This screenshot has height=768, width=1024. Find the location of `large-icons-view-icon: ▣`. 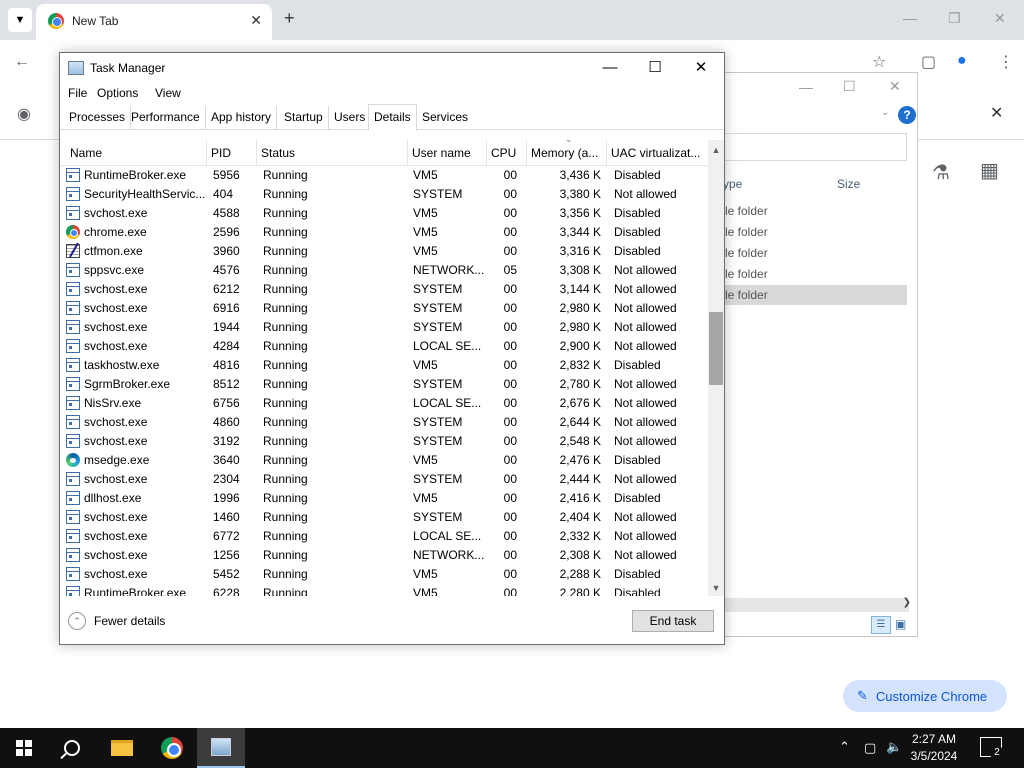

large-icons-view-icon: ▣ is located at coordinates (900, 624).